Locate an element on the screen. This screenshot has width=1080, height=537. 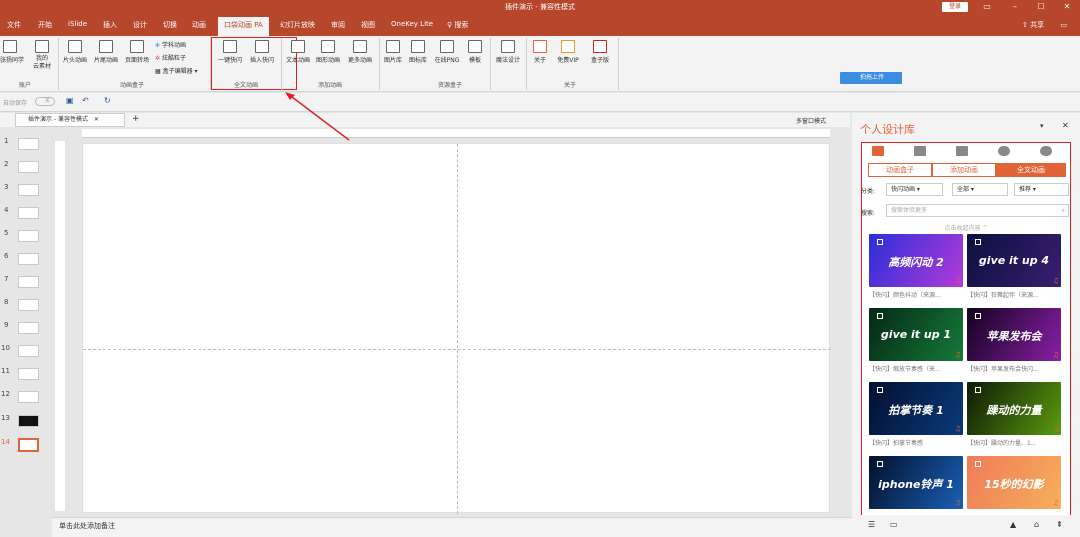
card-title: 15秒的幻影 is located at coordinates (1014, 484).